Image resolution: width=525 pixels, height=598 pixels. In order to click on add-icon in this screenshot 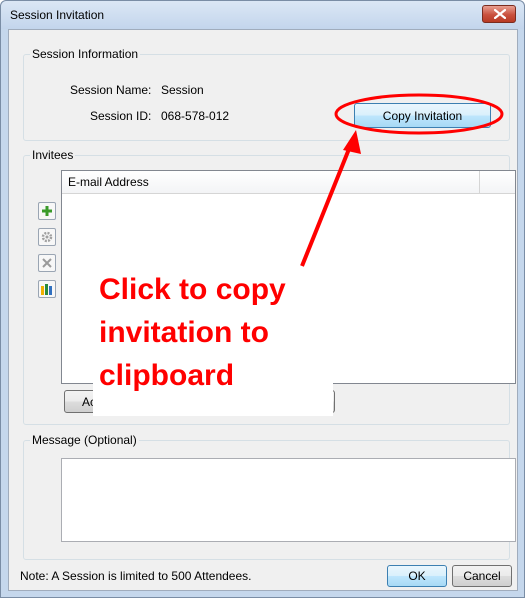, I will do `click(47, 211)`.